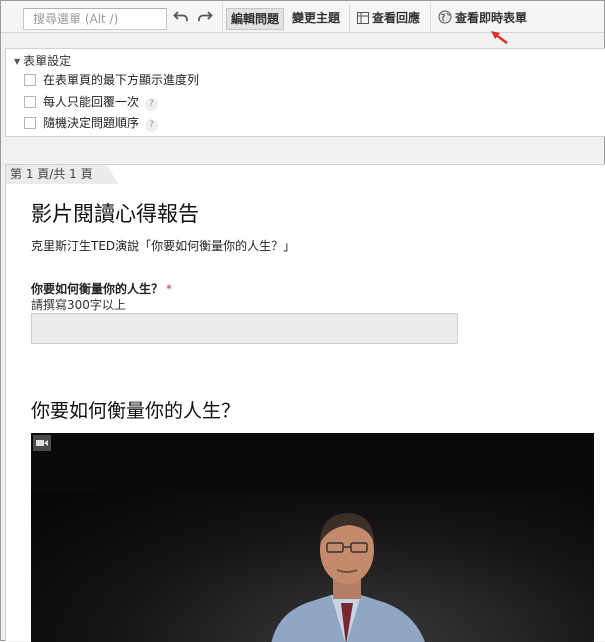 The image size is (605, 642). I want to click on redo-icon, so click(205, 18).